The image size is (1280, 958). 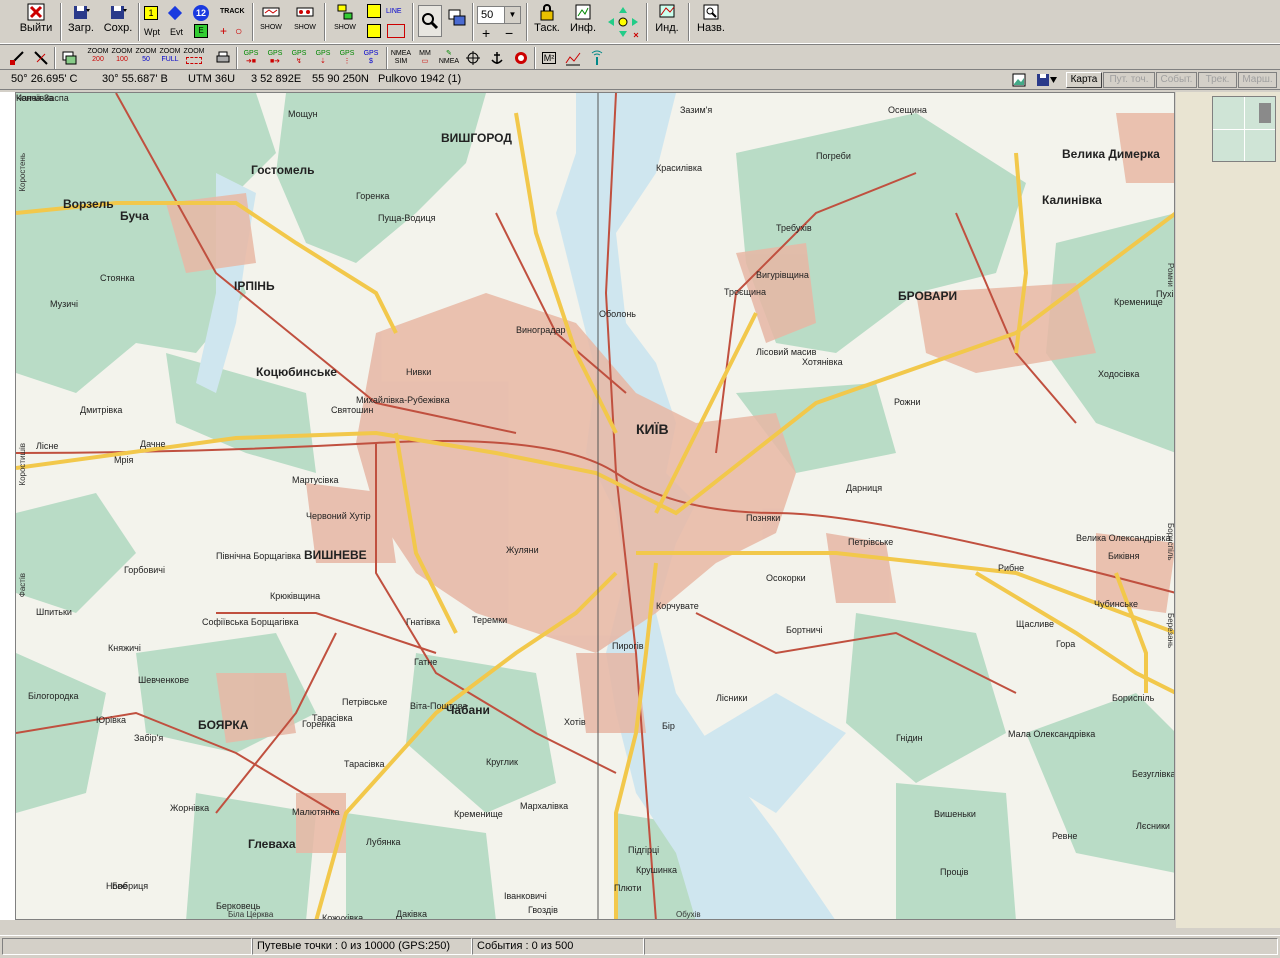 I want to click on zoom-preset-full: ZOOM FULL, so click(x=170, y=58).